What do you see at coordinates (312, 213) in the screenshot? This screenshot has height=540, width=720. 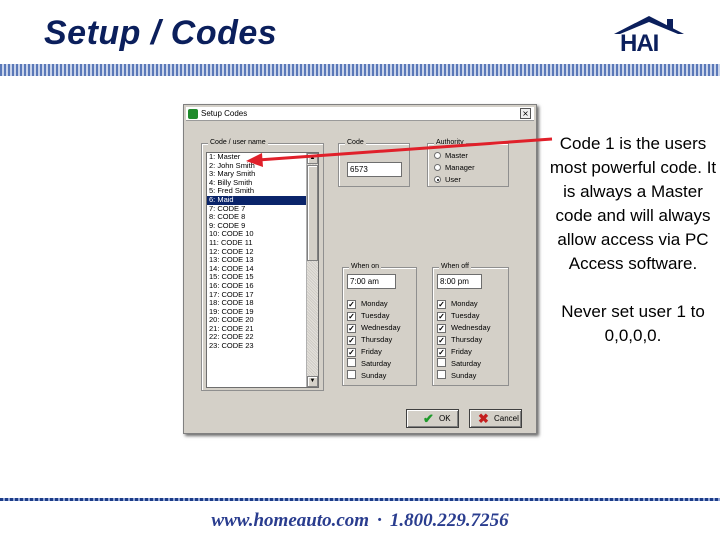 I see `scroll-thumb` at bounding box center [312, 213].